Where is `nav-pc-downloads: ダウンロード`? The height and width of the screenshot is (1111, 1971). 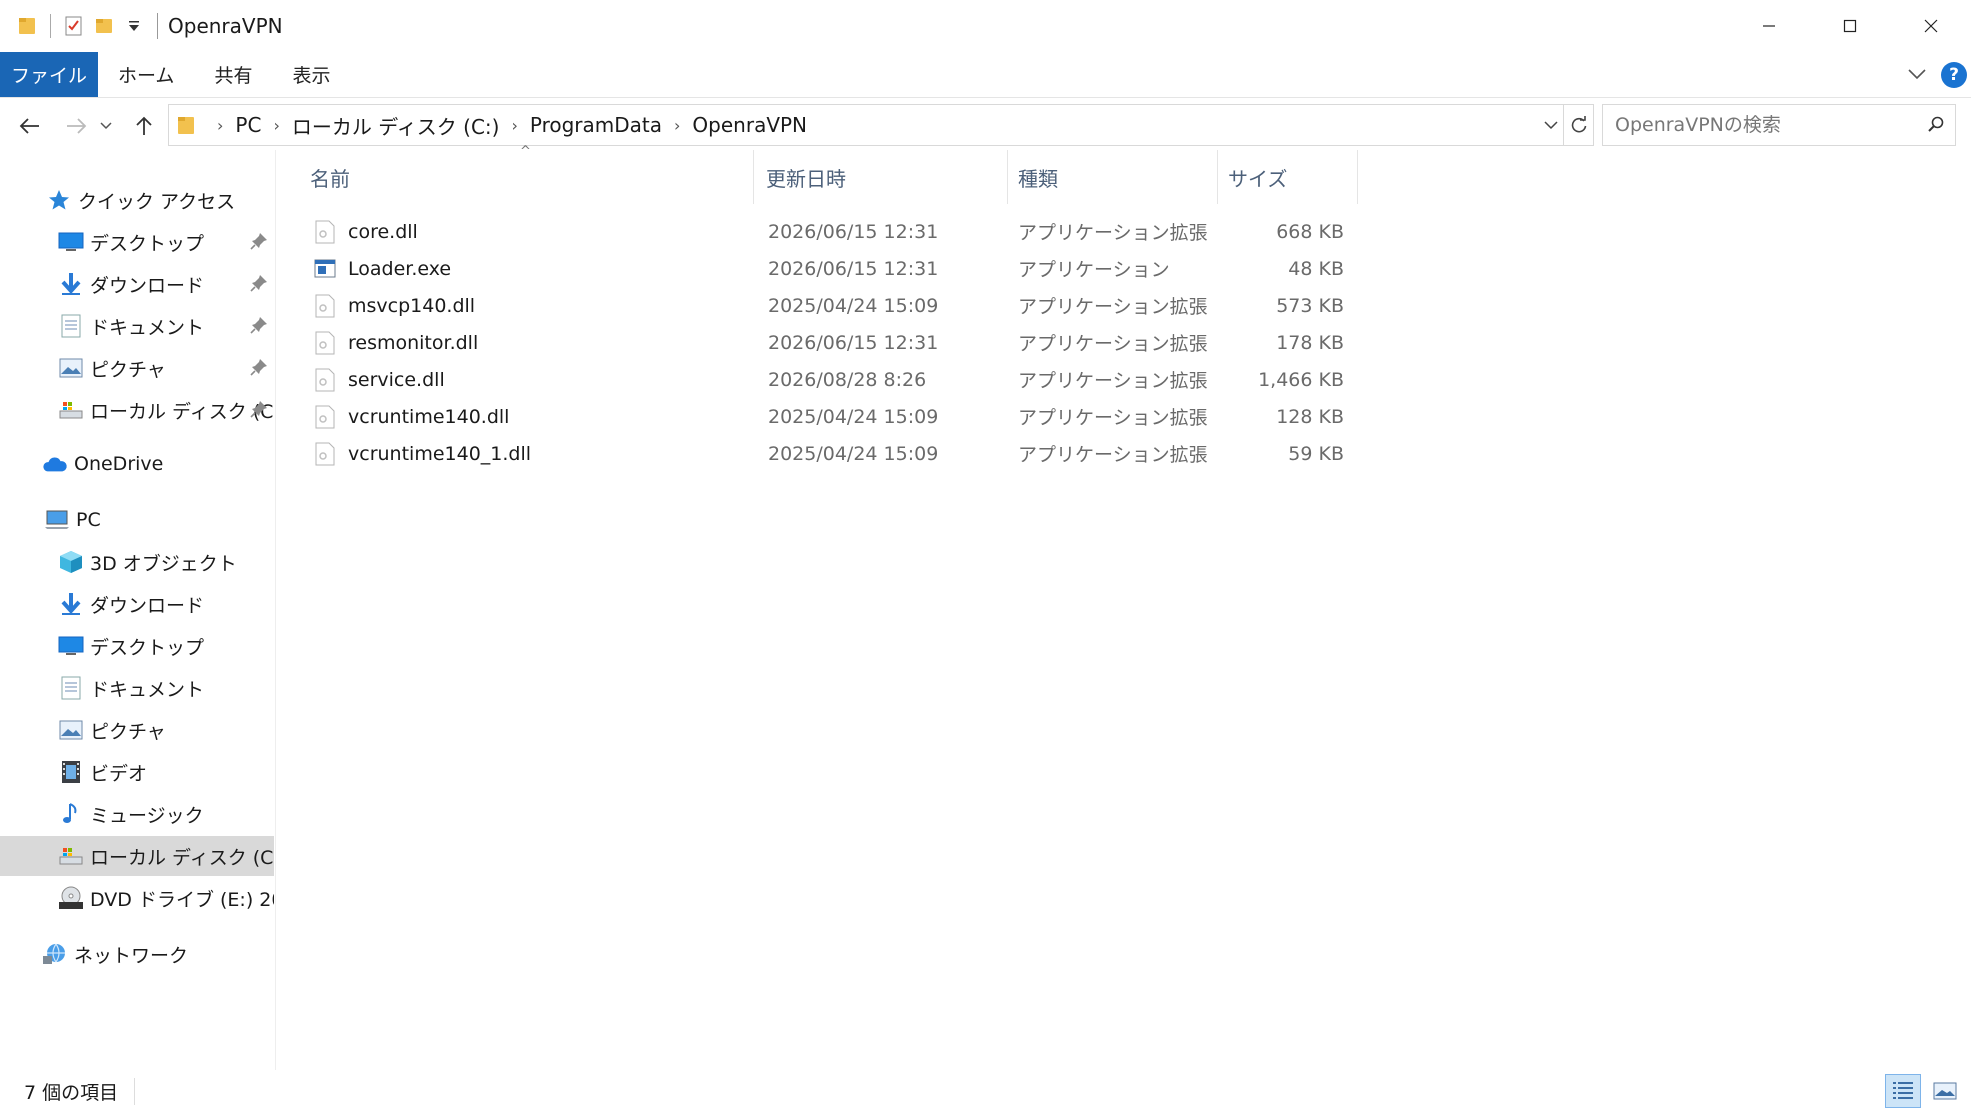 nav-pc-downloads: ダウンロード is located at coordinates (137, 604).